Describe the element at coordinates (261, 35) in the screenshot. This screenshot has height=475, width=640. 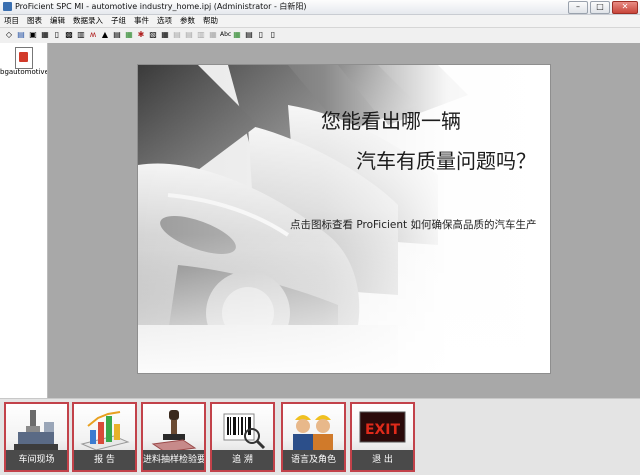
I see `window-icon: ▯` at that location.